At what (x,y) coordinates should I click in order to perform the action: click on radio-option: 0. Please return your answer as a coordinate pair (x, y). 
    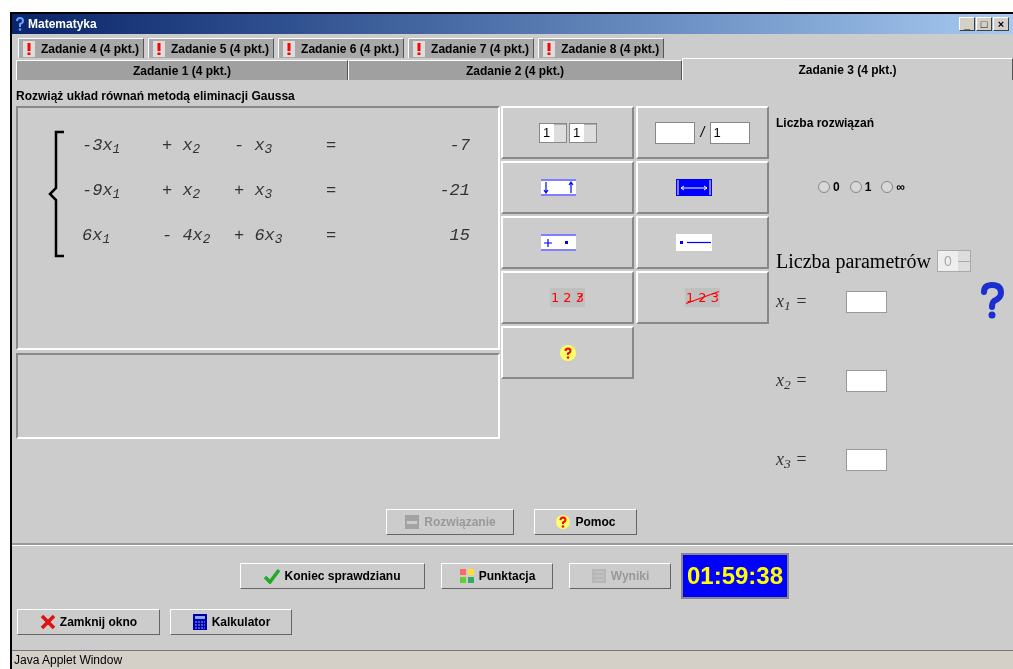
    Looking at the image, I should click on (829, 187).